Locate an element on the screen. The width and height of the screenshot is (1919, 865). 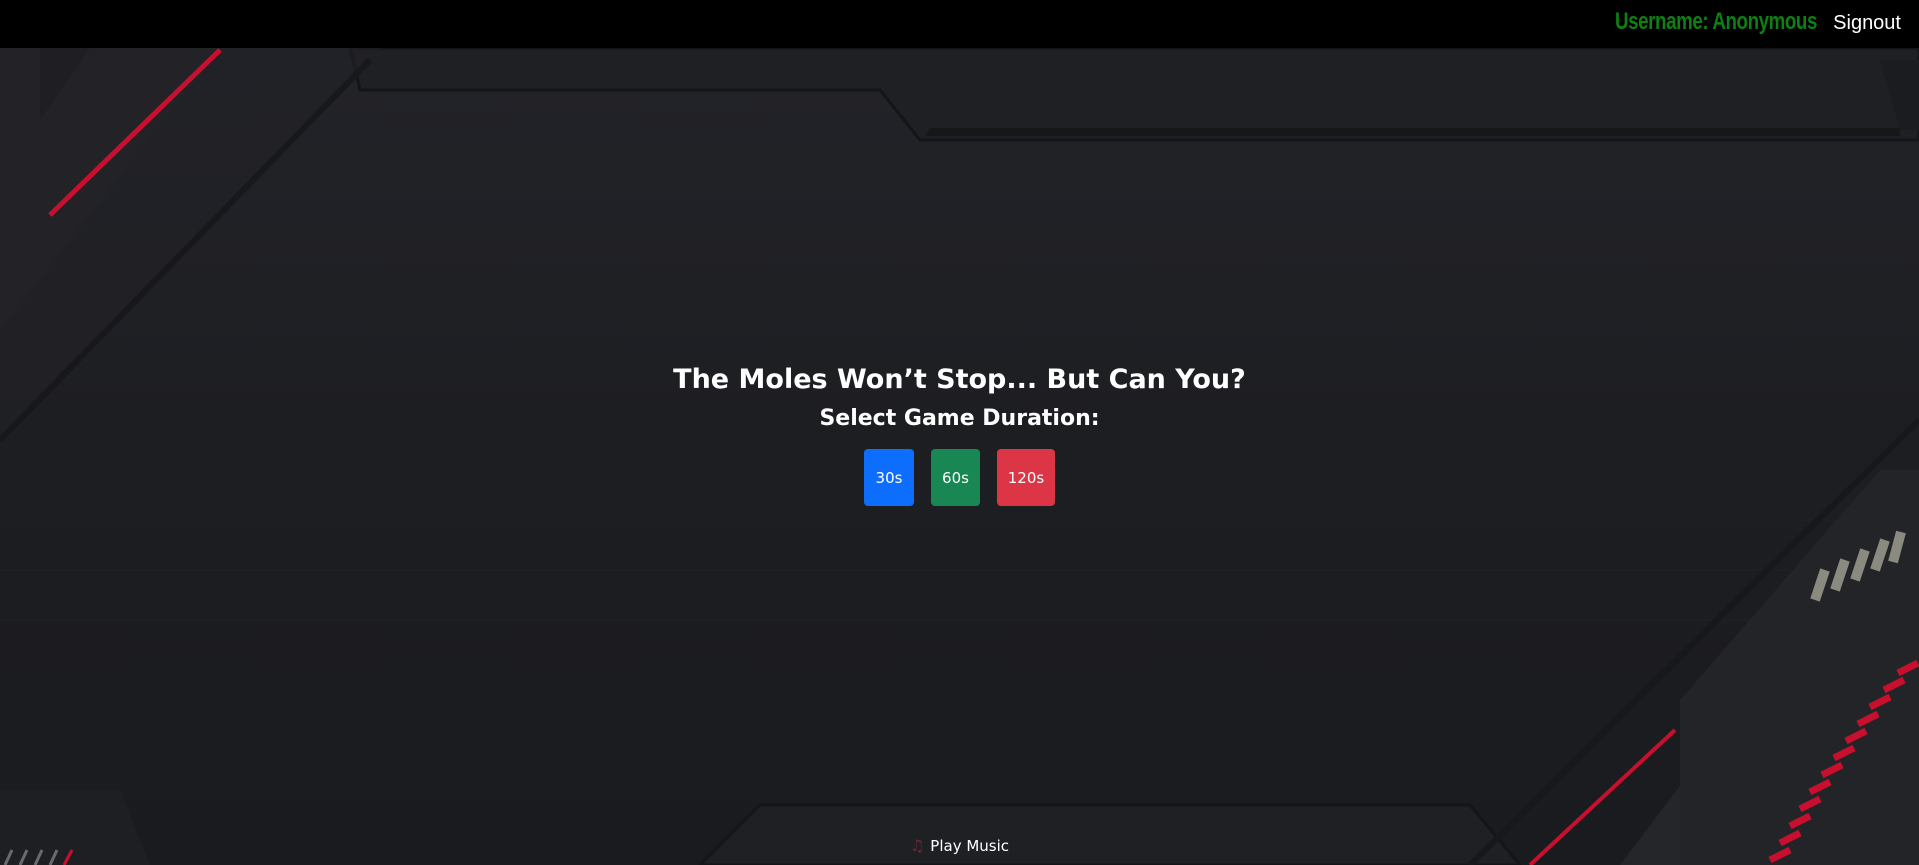
top-navbar: Username: Anonymous Signout is located at coordinates (959, 24).